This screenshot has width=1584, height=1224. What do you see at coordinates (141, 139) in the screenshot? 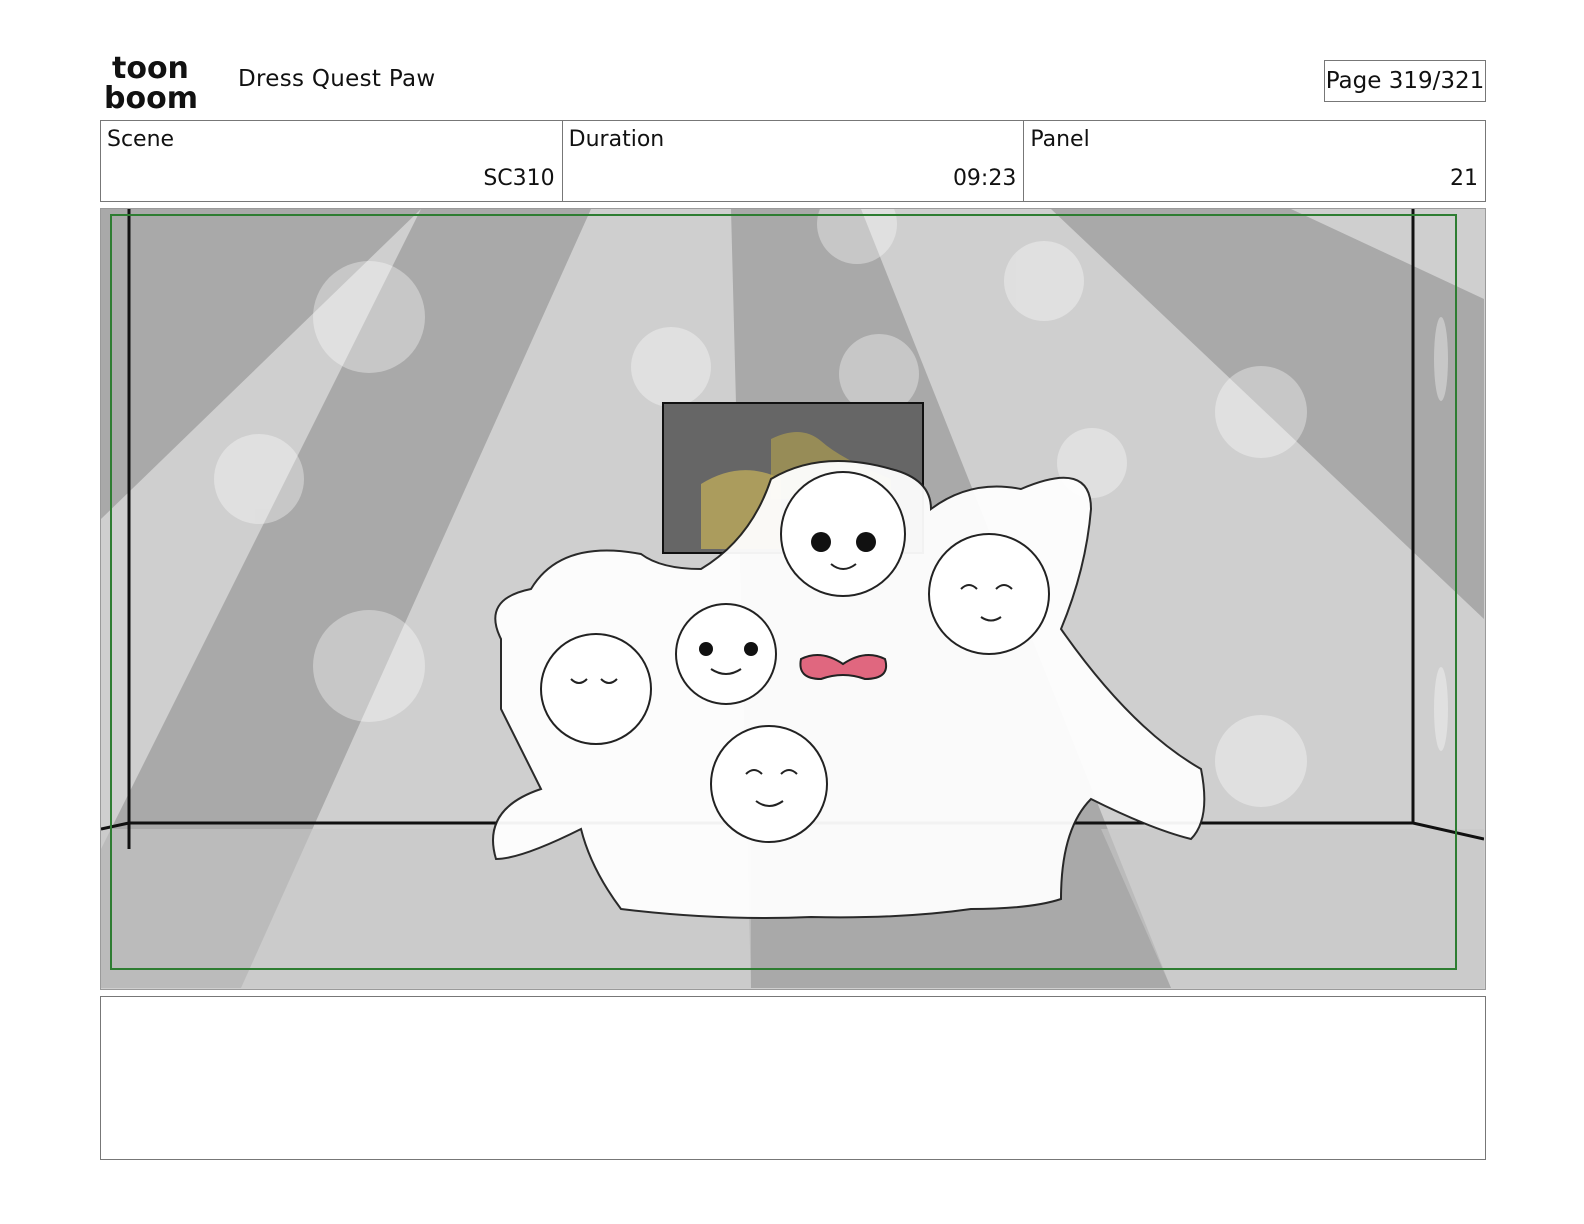
I see `scene-label: Scene` at bounding box center [141, 139].